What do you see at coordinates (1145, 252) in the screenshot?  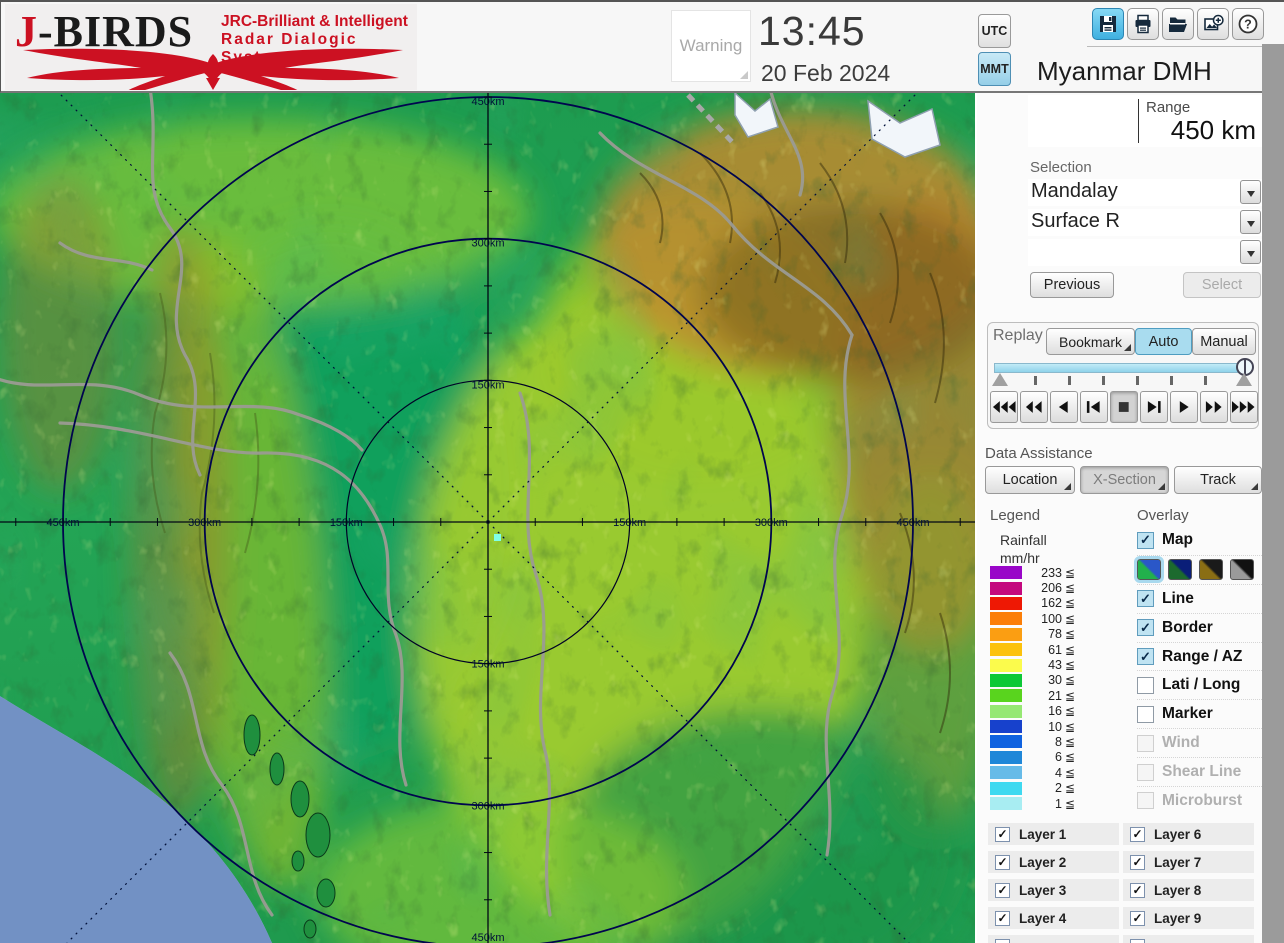 I see `option-dropdown` at bounding box center [1145, 252].